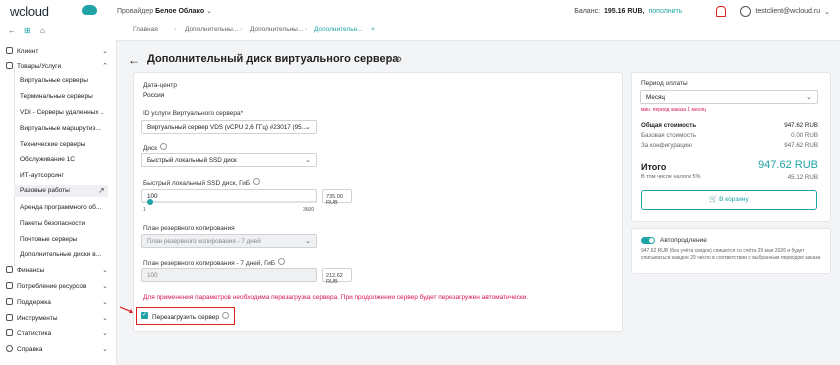  What do you see at coordinates (34, 333) in the screenshot?
I see `sidebar-item-label: Статистика` at bounding box center [34, 333].